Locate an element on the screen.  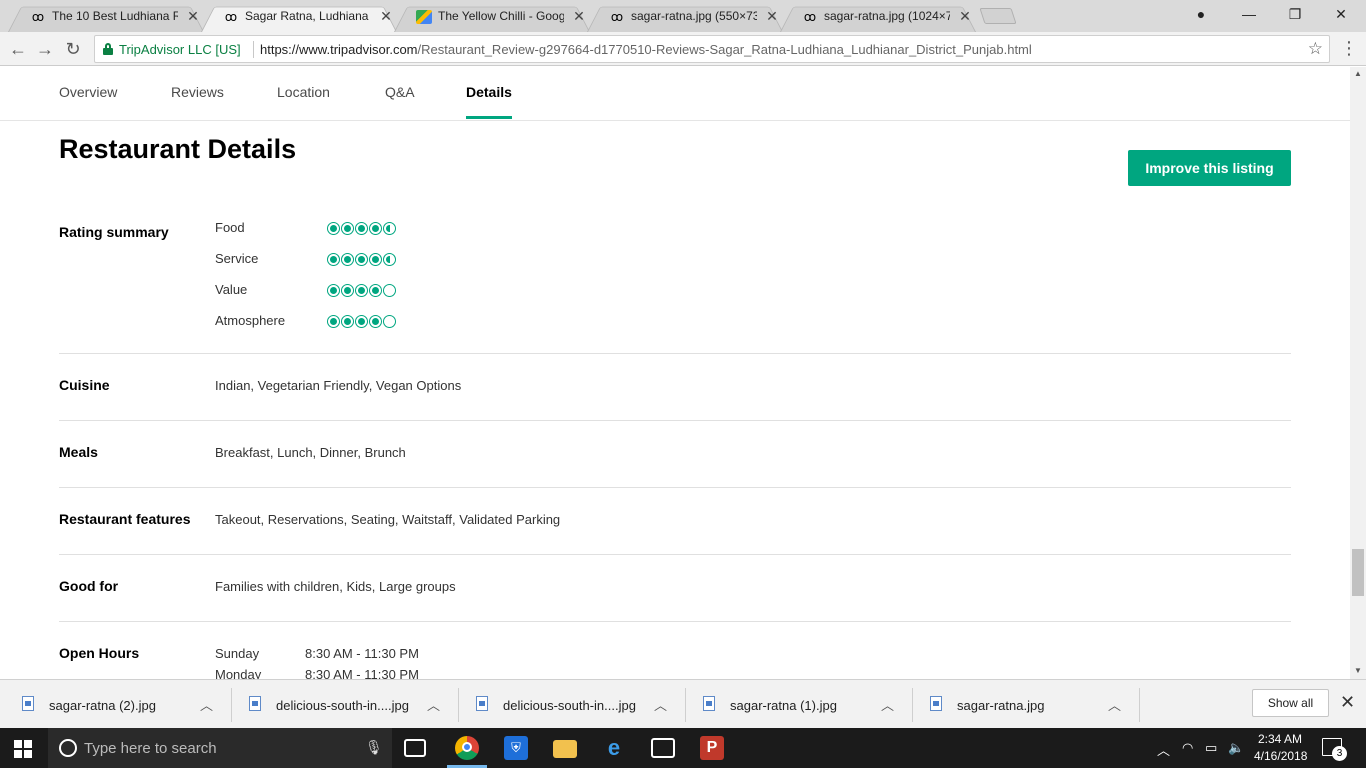
microphone-icon: 🎙 is located at coordinates (374, 747).